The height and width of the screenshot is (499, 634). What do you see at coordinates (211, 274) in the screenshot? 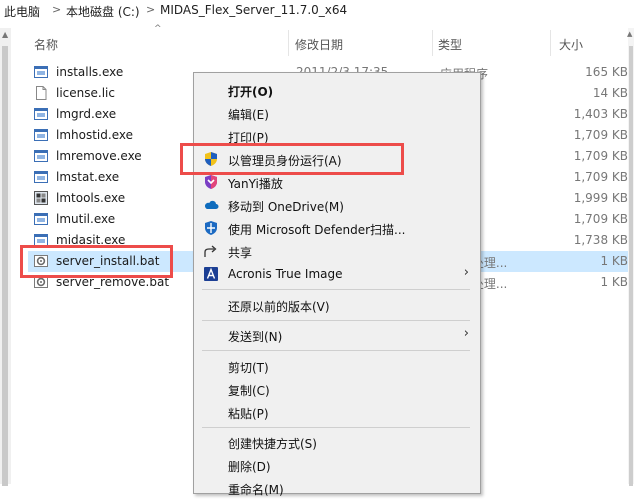
I see `acronis-icon` at bounding box center [211, 274].